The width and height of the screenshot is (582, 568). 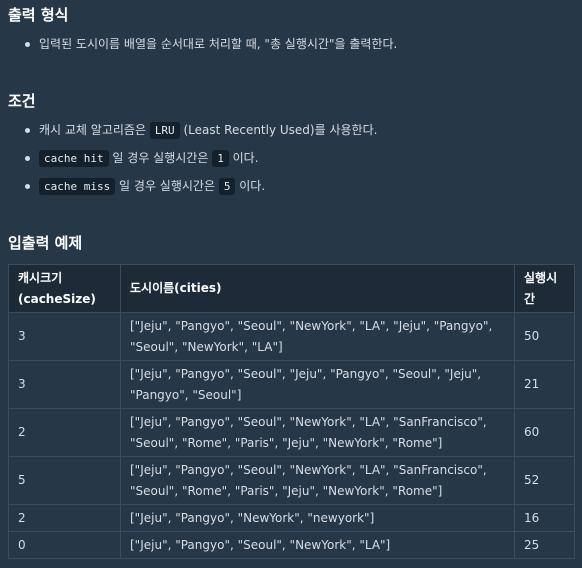 I want to click on output-format-heading: 출력 형식, so click(x=38, y=15).